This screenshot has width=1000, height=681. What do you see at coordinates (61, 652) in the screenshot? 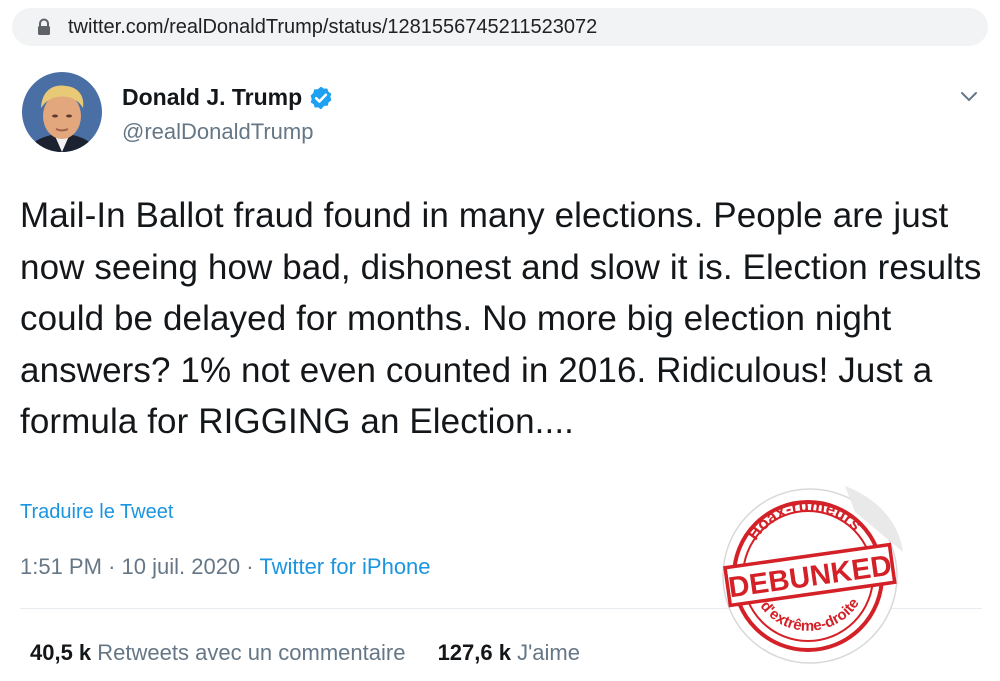
I see `retweets-count: 40,5 k` at bounding box center [61, 652].